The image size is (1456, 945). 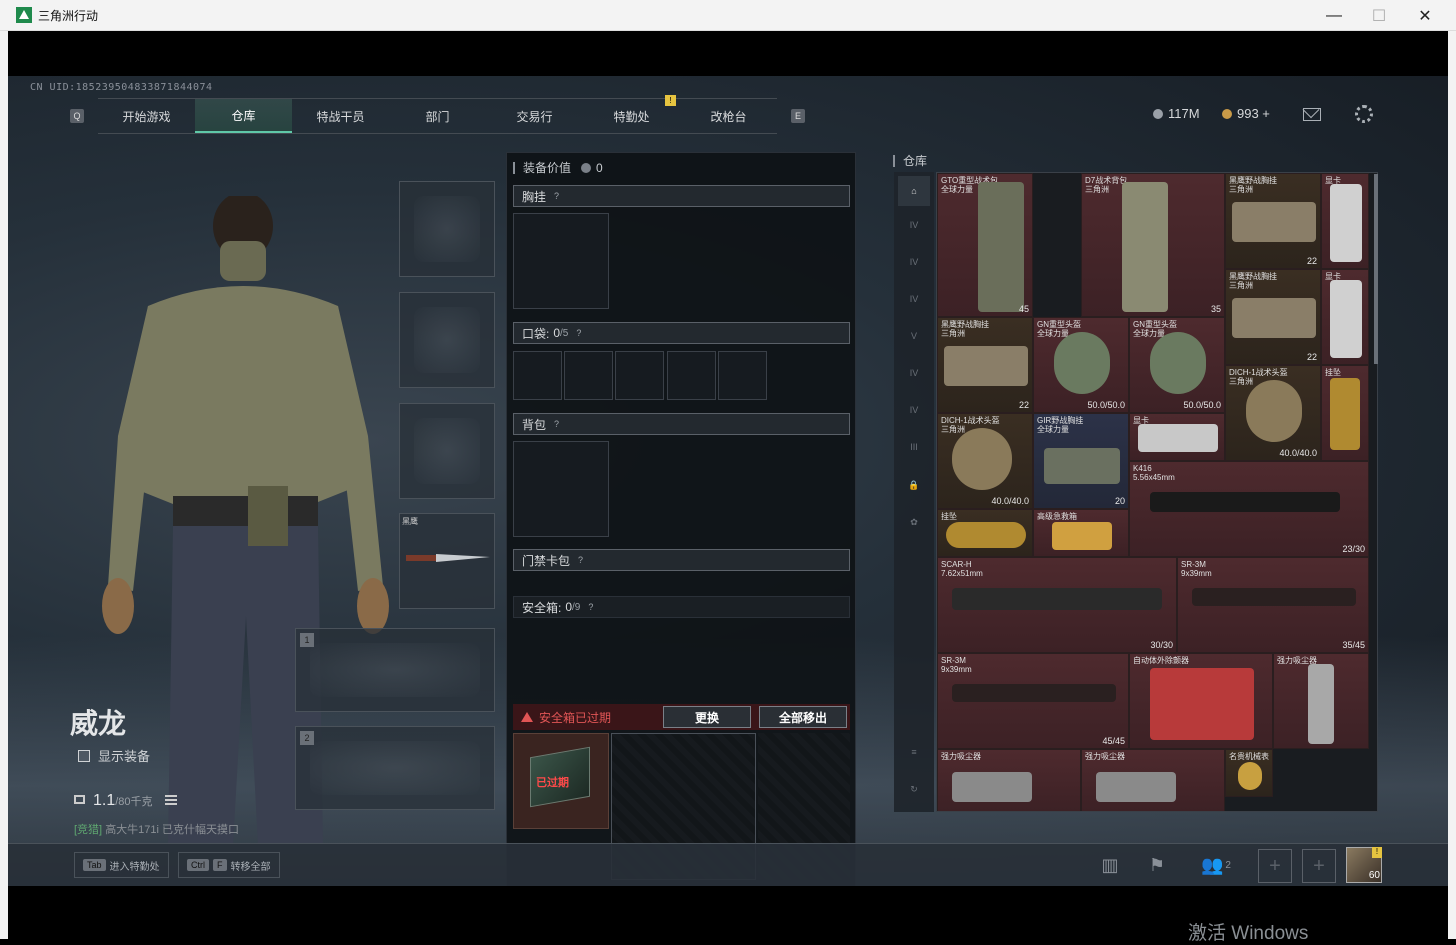 What do you see at coordinates (798, 116) in the screenshot?
I see `nav-right-key: E` at bounding box center [798, 116].